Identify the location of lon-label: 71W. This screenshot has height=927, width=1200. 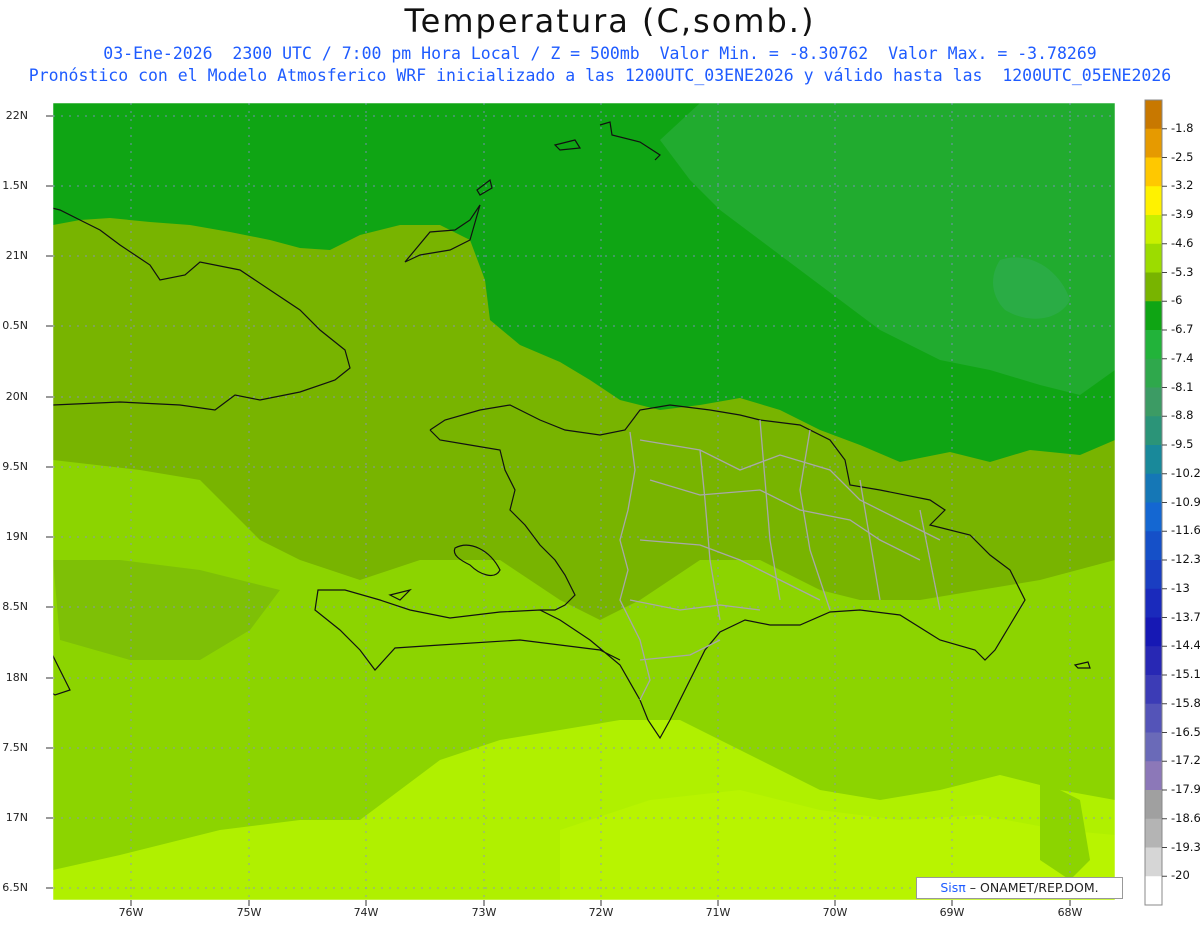
(718, 912).